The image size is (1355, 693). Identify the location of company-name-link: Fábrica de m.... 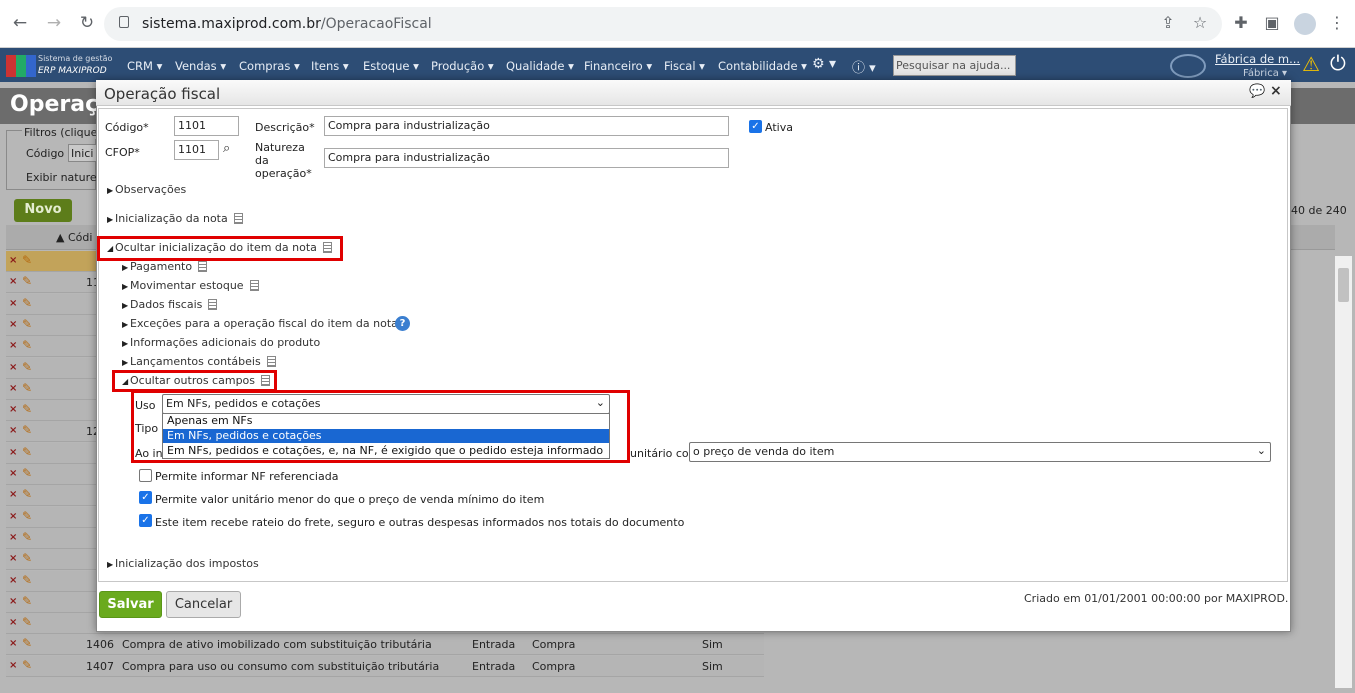
(1257, 59).